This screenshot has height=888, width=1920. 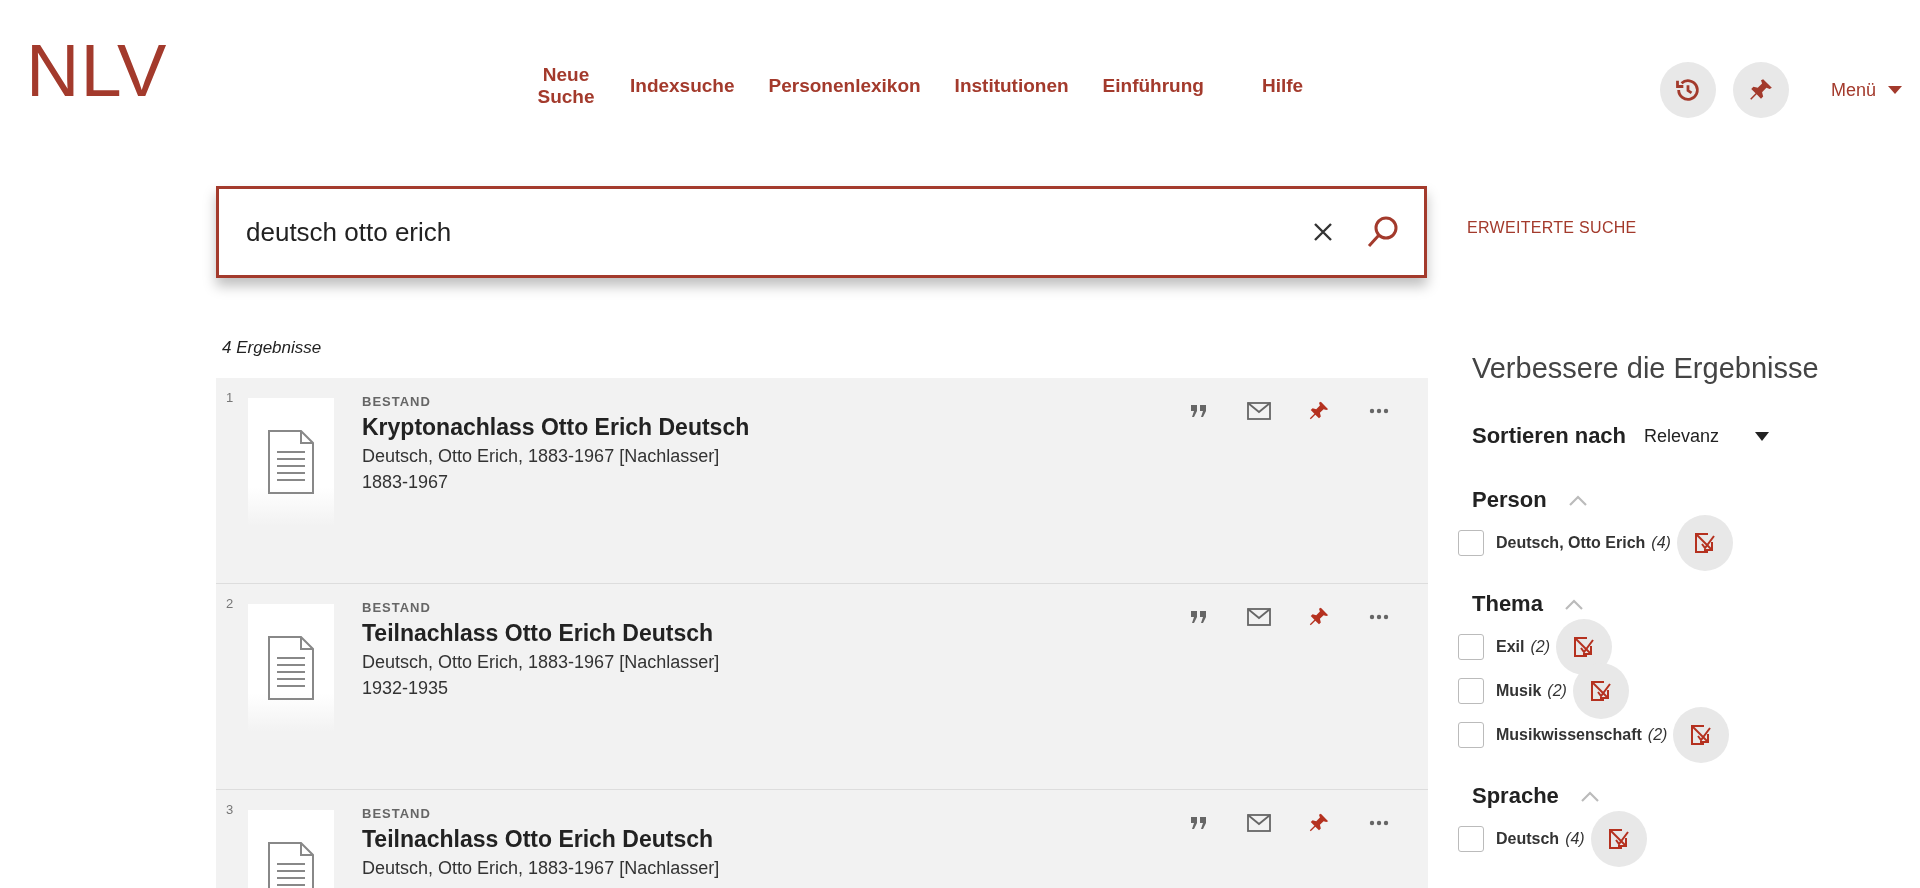 I want to click on facet-group-title: Sprache, so click(x=1515, y=796).